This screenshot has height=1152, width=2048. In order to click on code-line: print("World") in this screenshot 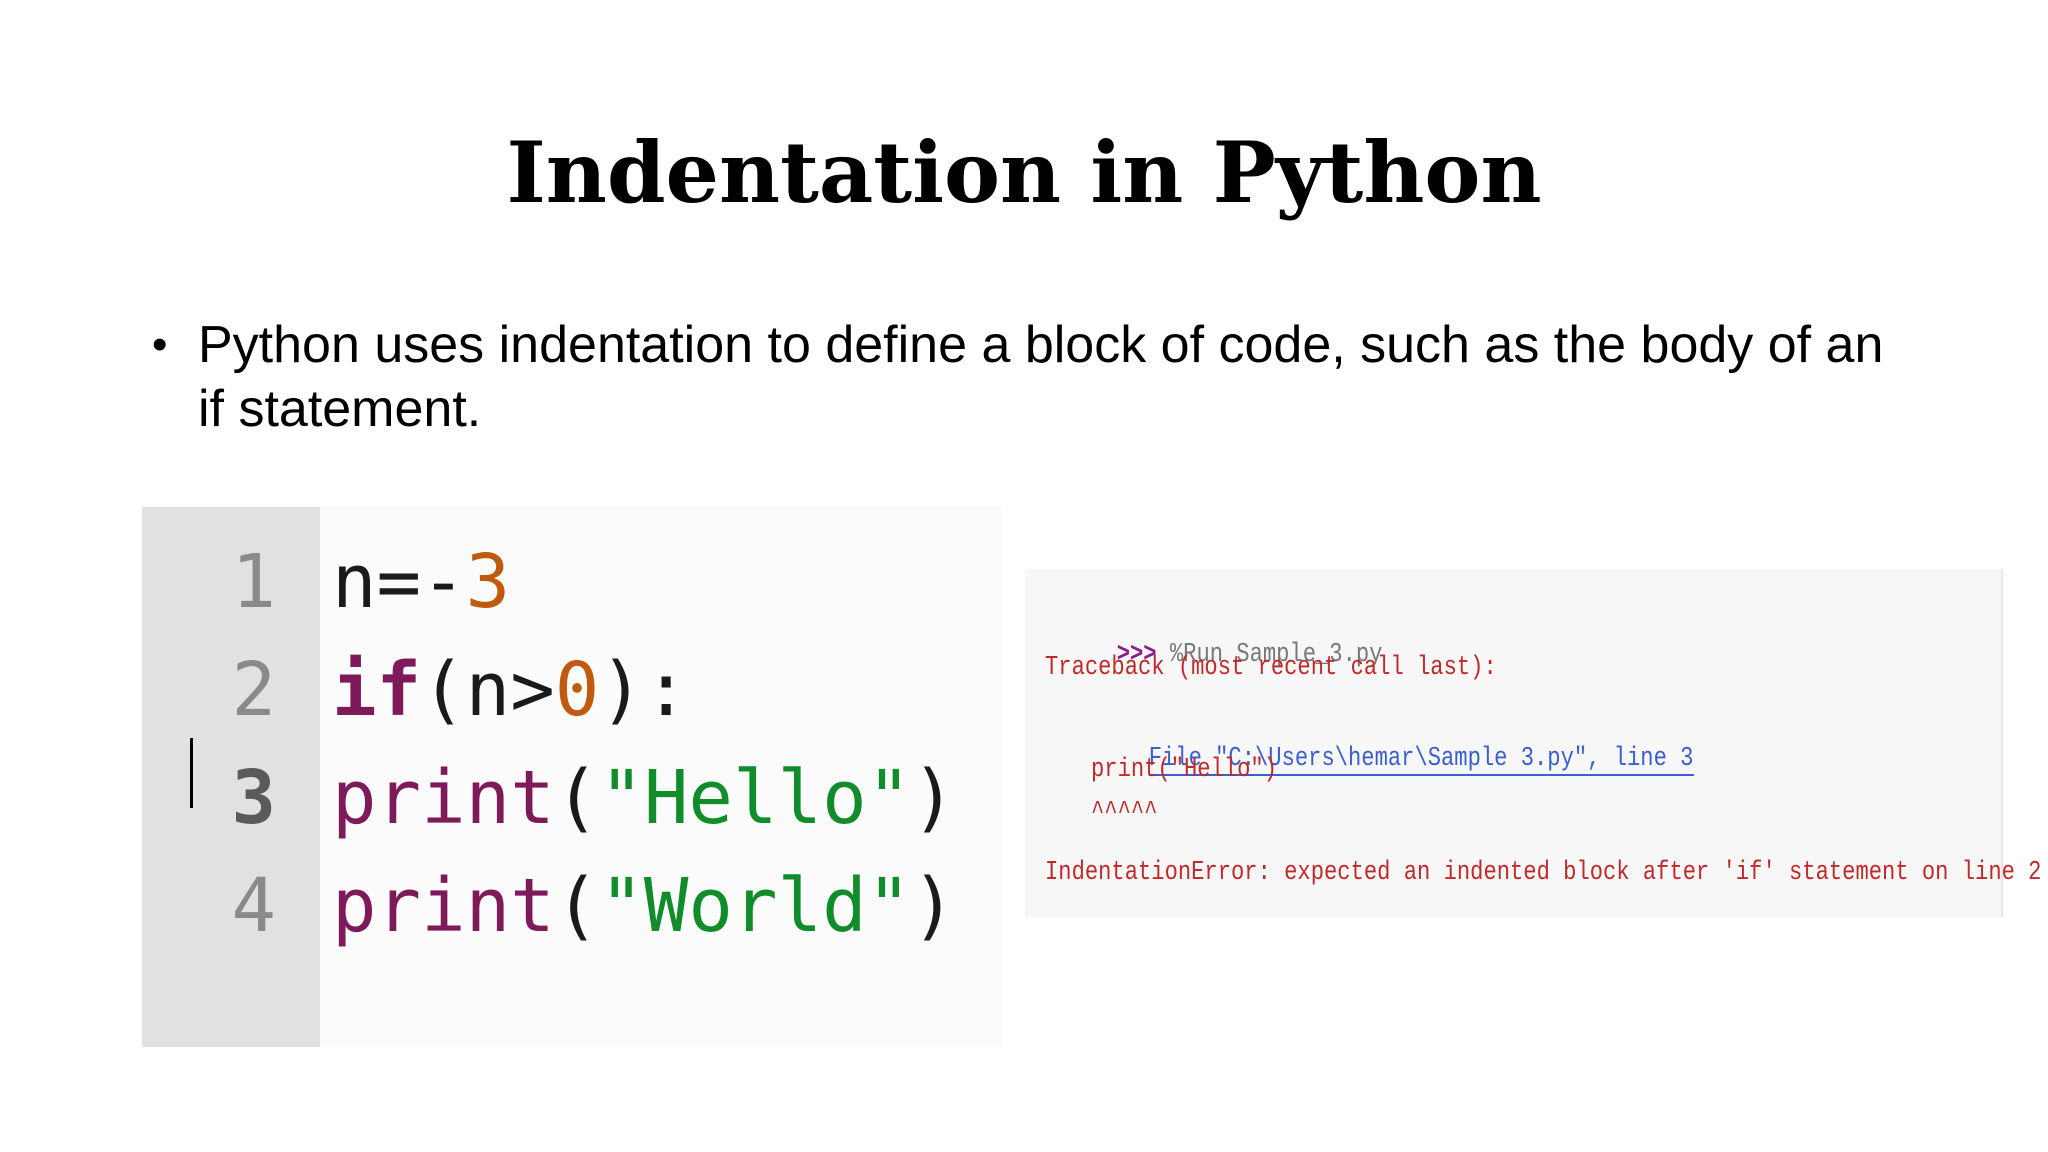, I will do `click(644, 906)`.